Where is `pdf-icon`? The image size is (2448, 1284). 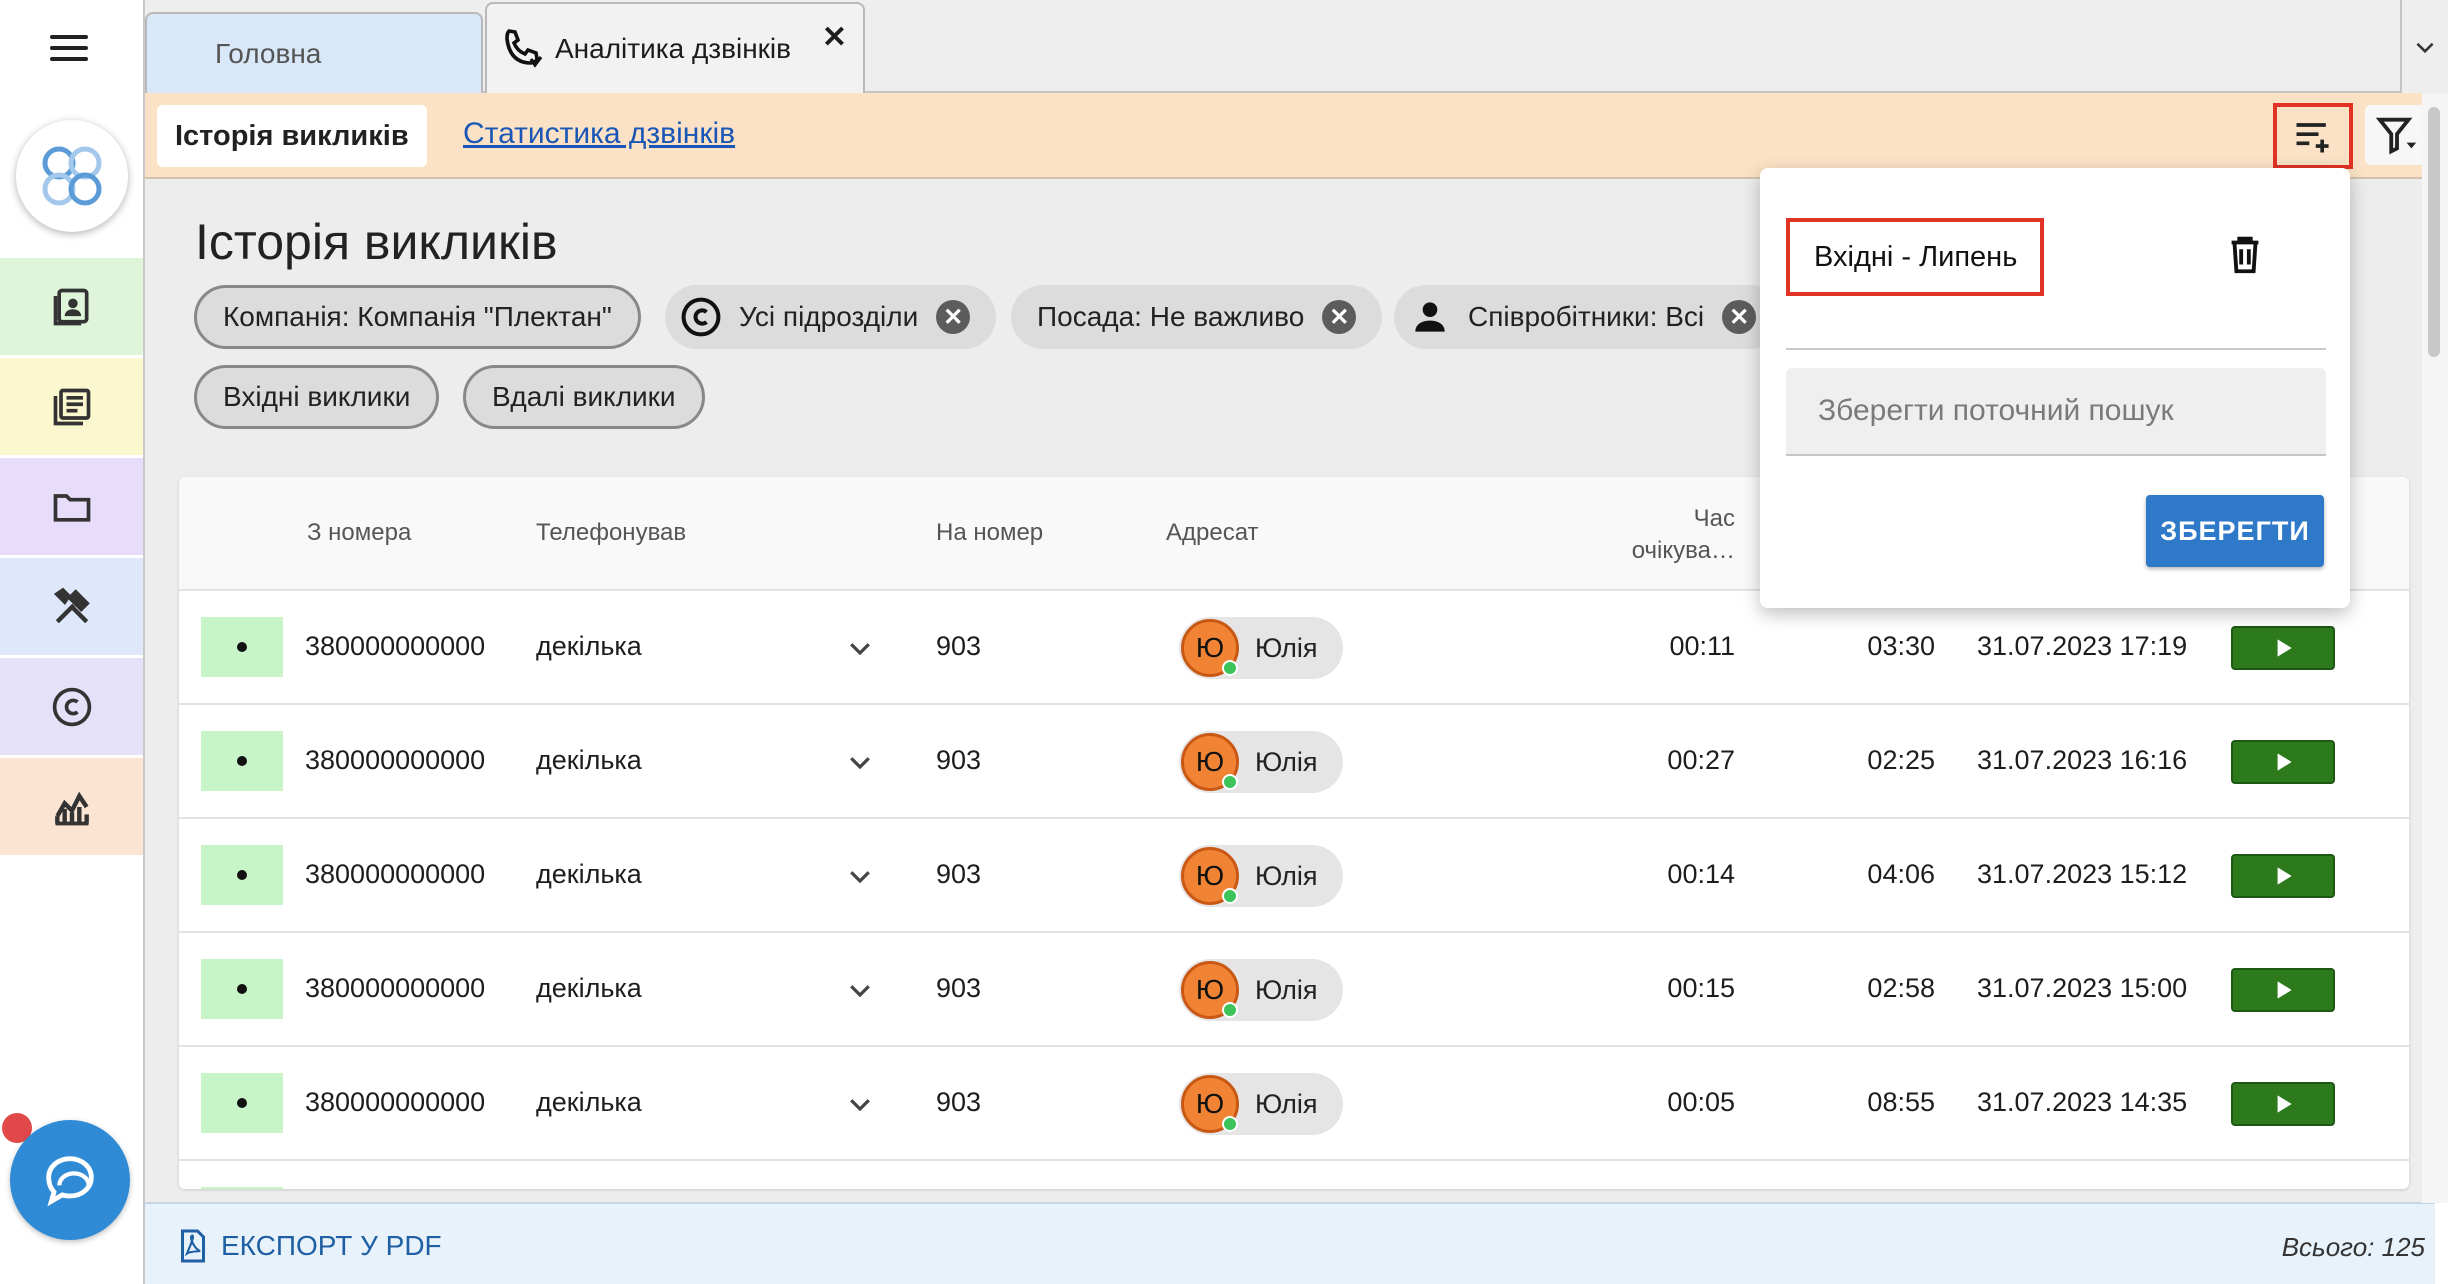
pdf-icon is located at coordinates (193, 1246).